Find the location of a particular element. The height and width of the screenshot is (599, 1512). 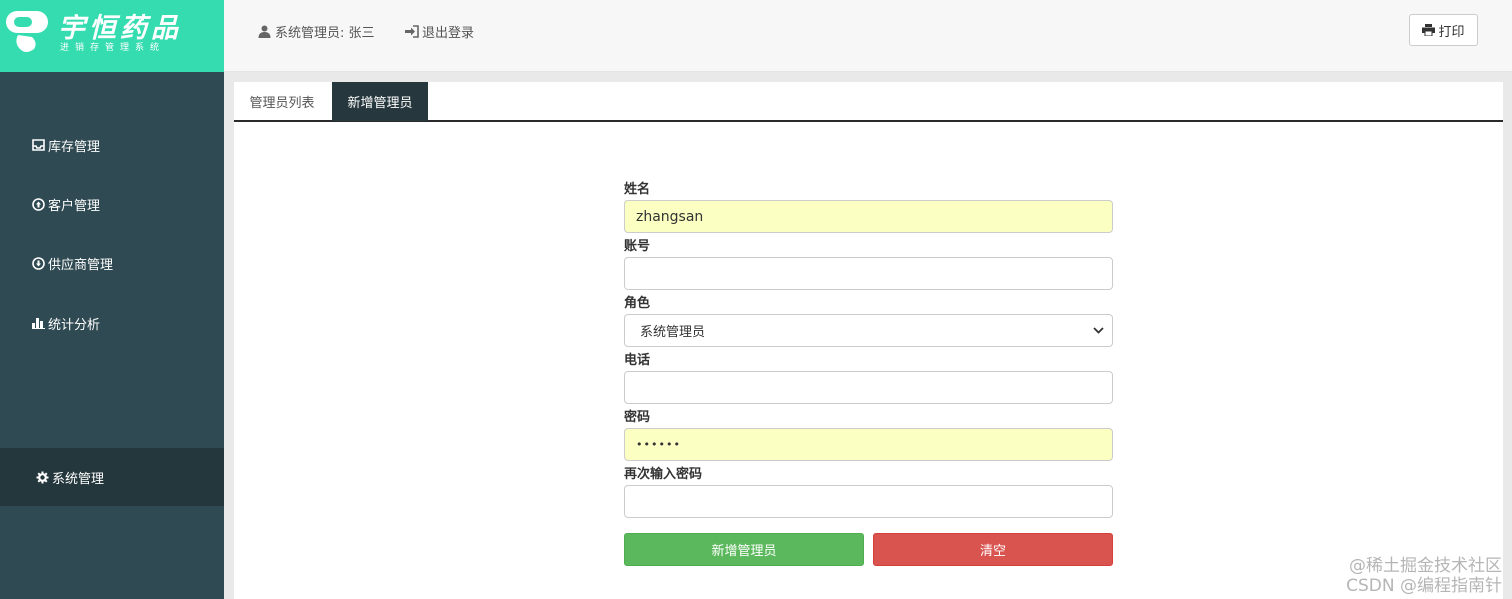

sidebar-item-label: 库存管理 is located at coordinates (74, 147).